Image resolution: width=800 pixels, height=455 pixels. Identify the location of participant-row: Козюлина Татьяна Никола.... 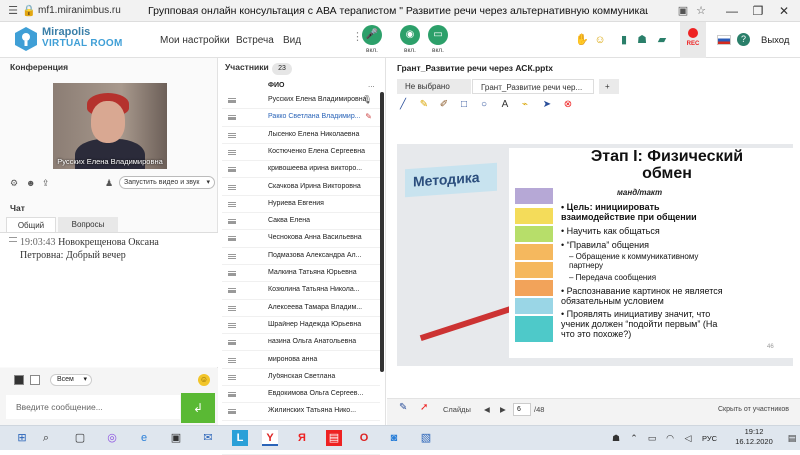
(301, 291).